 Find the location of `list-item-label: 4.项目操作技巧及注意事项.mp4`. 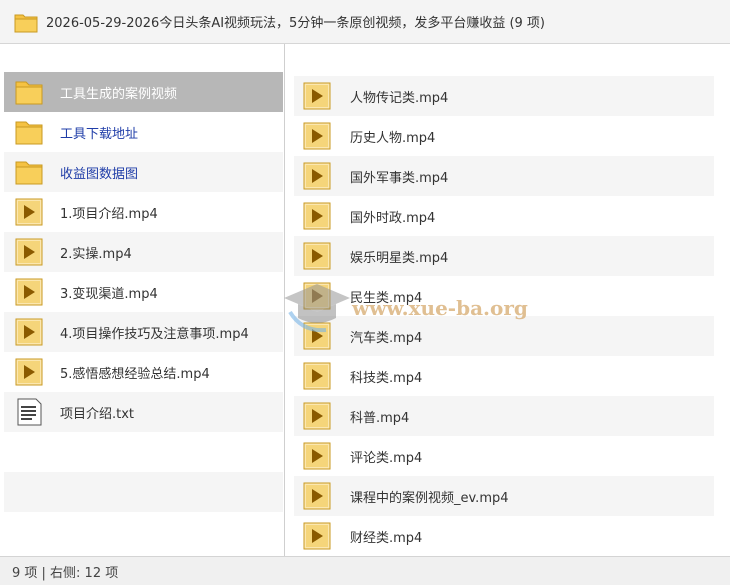

list-item-label: 4.项目操作技巧及注意事项.mp4 is located at coordinates (154, 334).